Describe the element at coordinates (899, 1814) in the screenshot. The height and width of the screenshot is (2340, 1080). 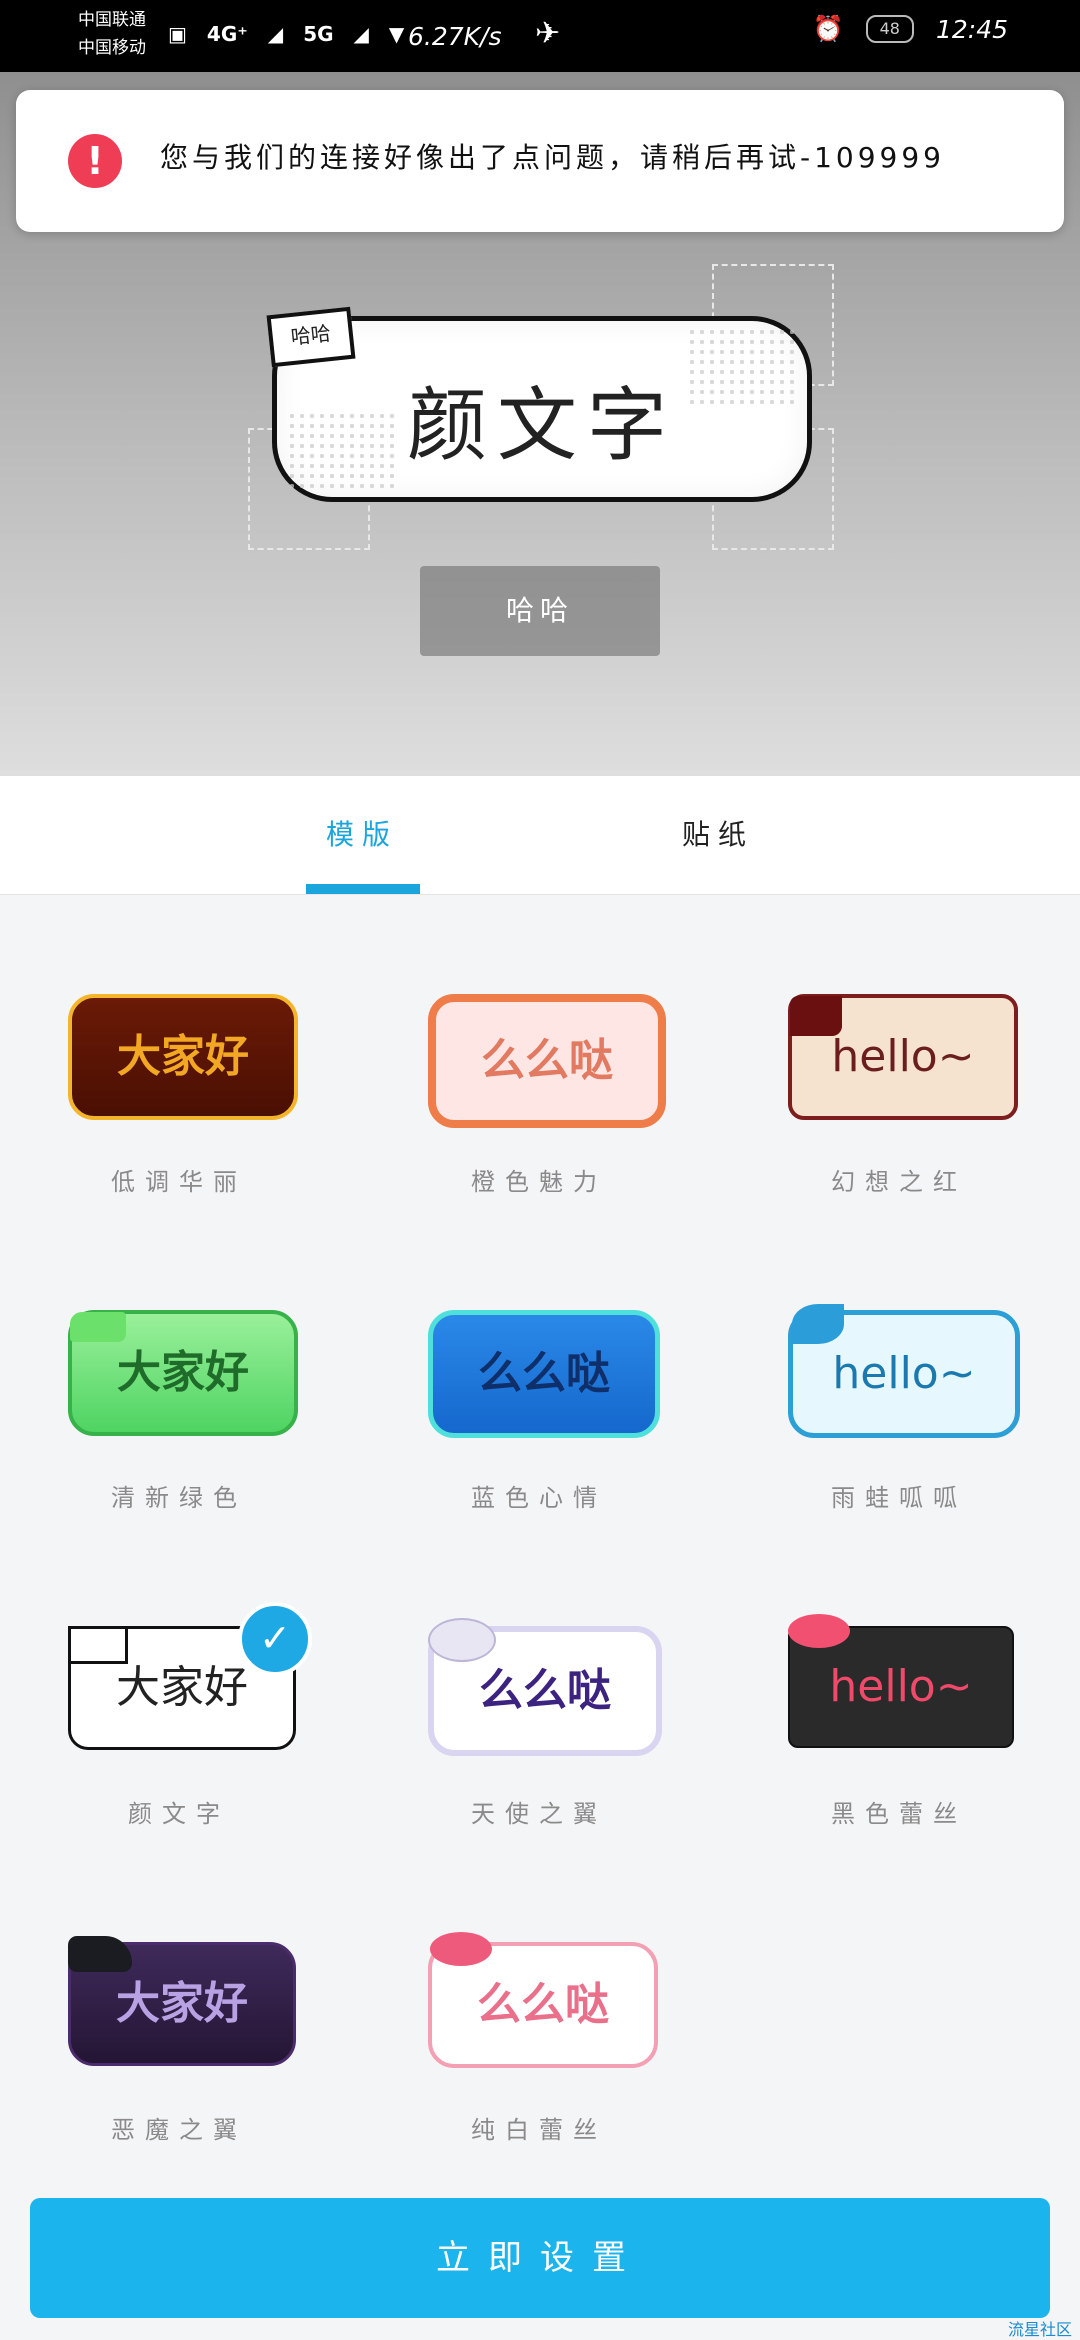
I see `template-label: 黑色蕾丝` at that location.